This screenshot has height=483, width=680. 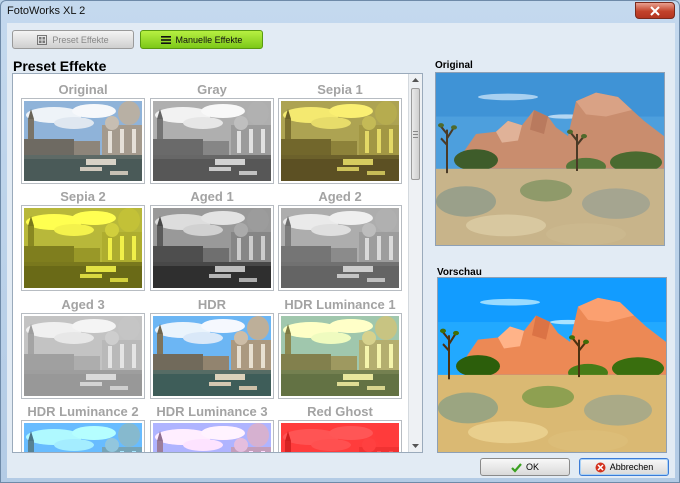 I want to click on ok-button-label: OK, so click(x=532, y=467).